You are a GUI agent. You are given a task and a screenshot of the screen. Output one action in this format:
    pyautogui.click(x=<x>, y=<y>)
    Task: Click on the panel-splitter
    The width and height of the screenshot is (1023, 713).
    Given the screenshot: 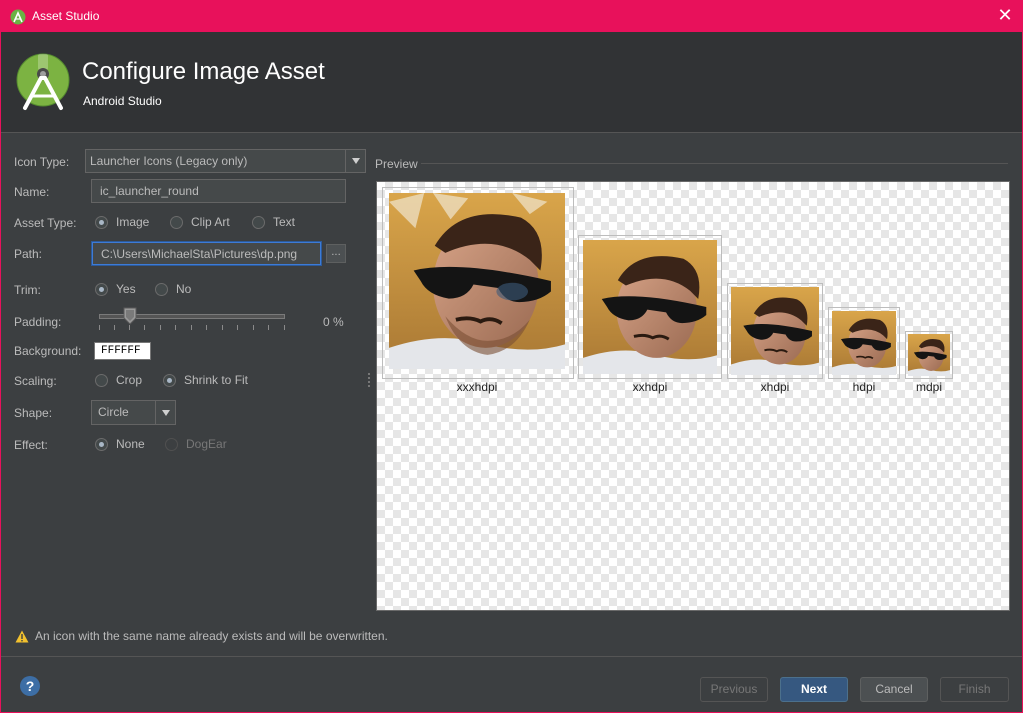 What is the action you would take?
    pyautogui.click(x=369, y=381)
    